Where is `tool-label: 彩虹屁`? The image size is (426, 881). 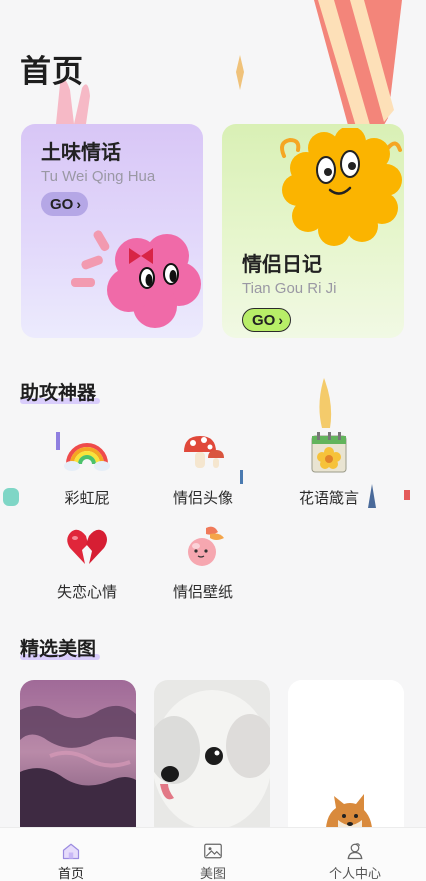
tool-label: 彩虹屁 is located at coordinates (87, 498).